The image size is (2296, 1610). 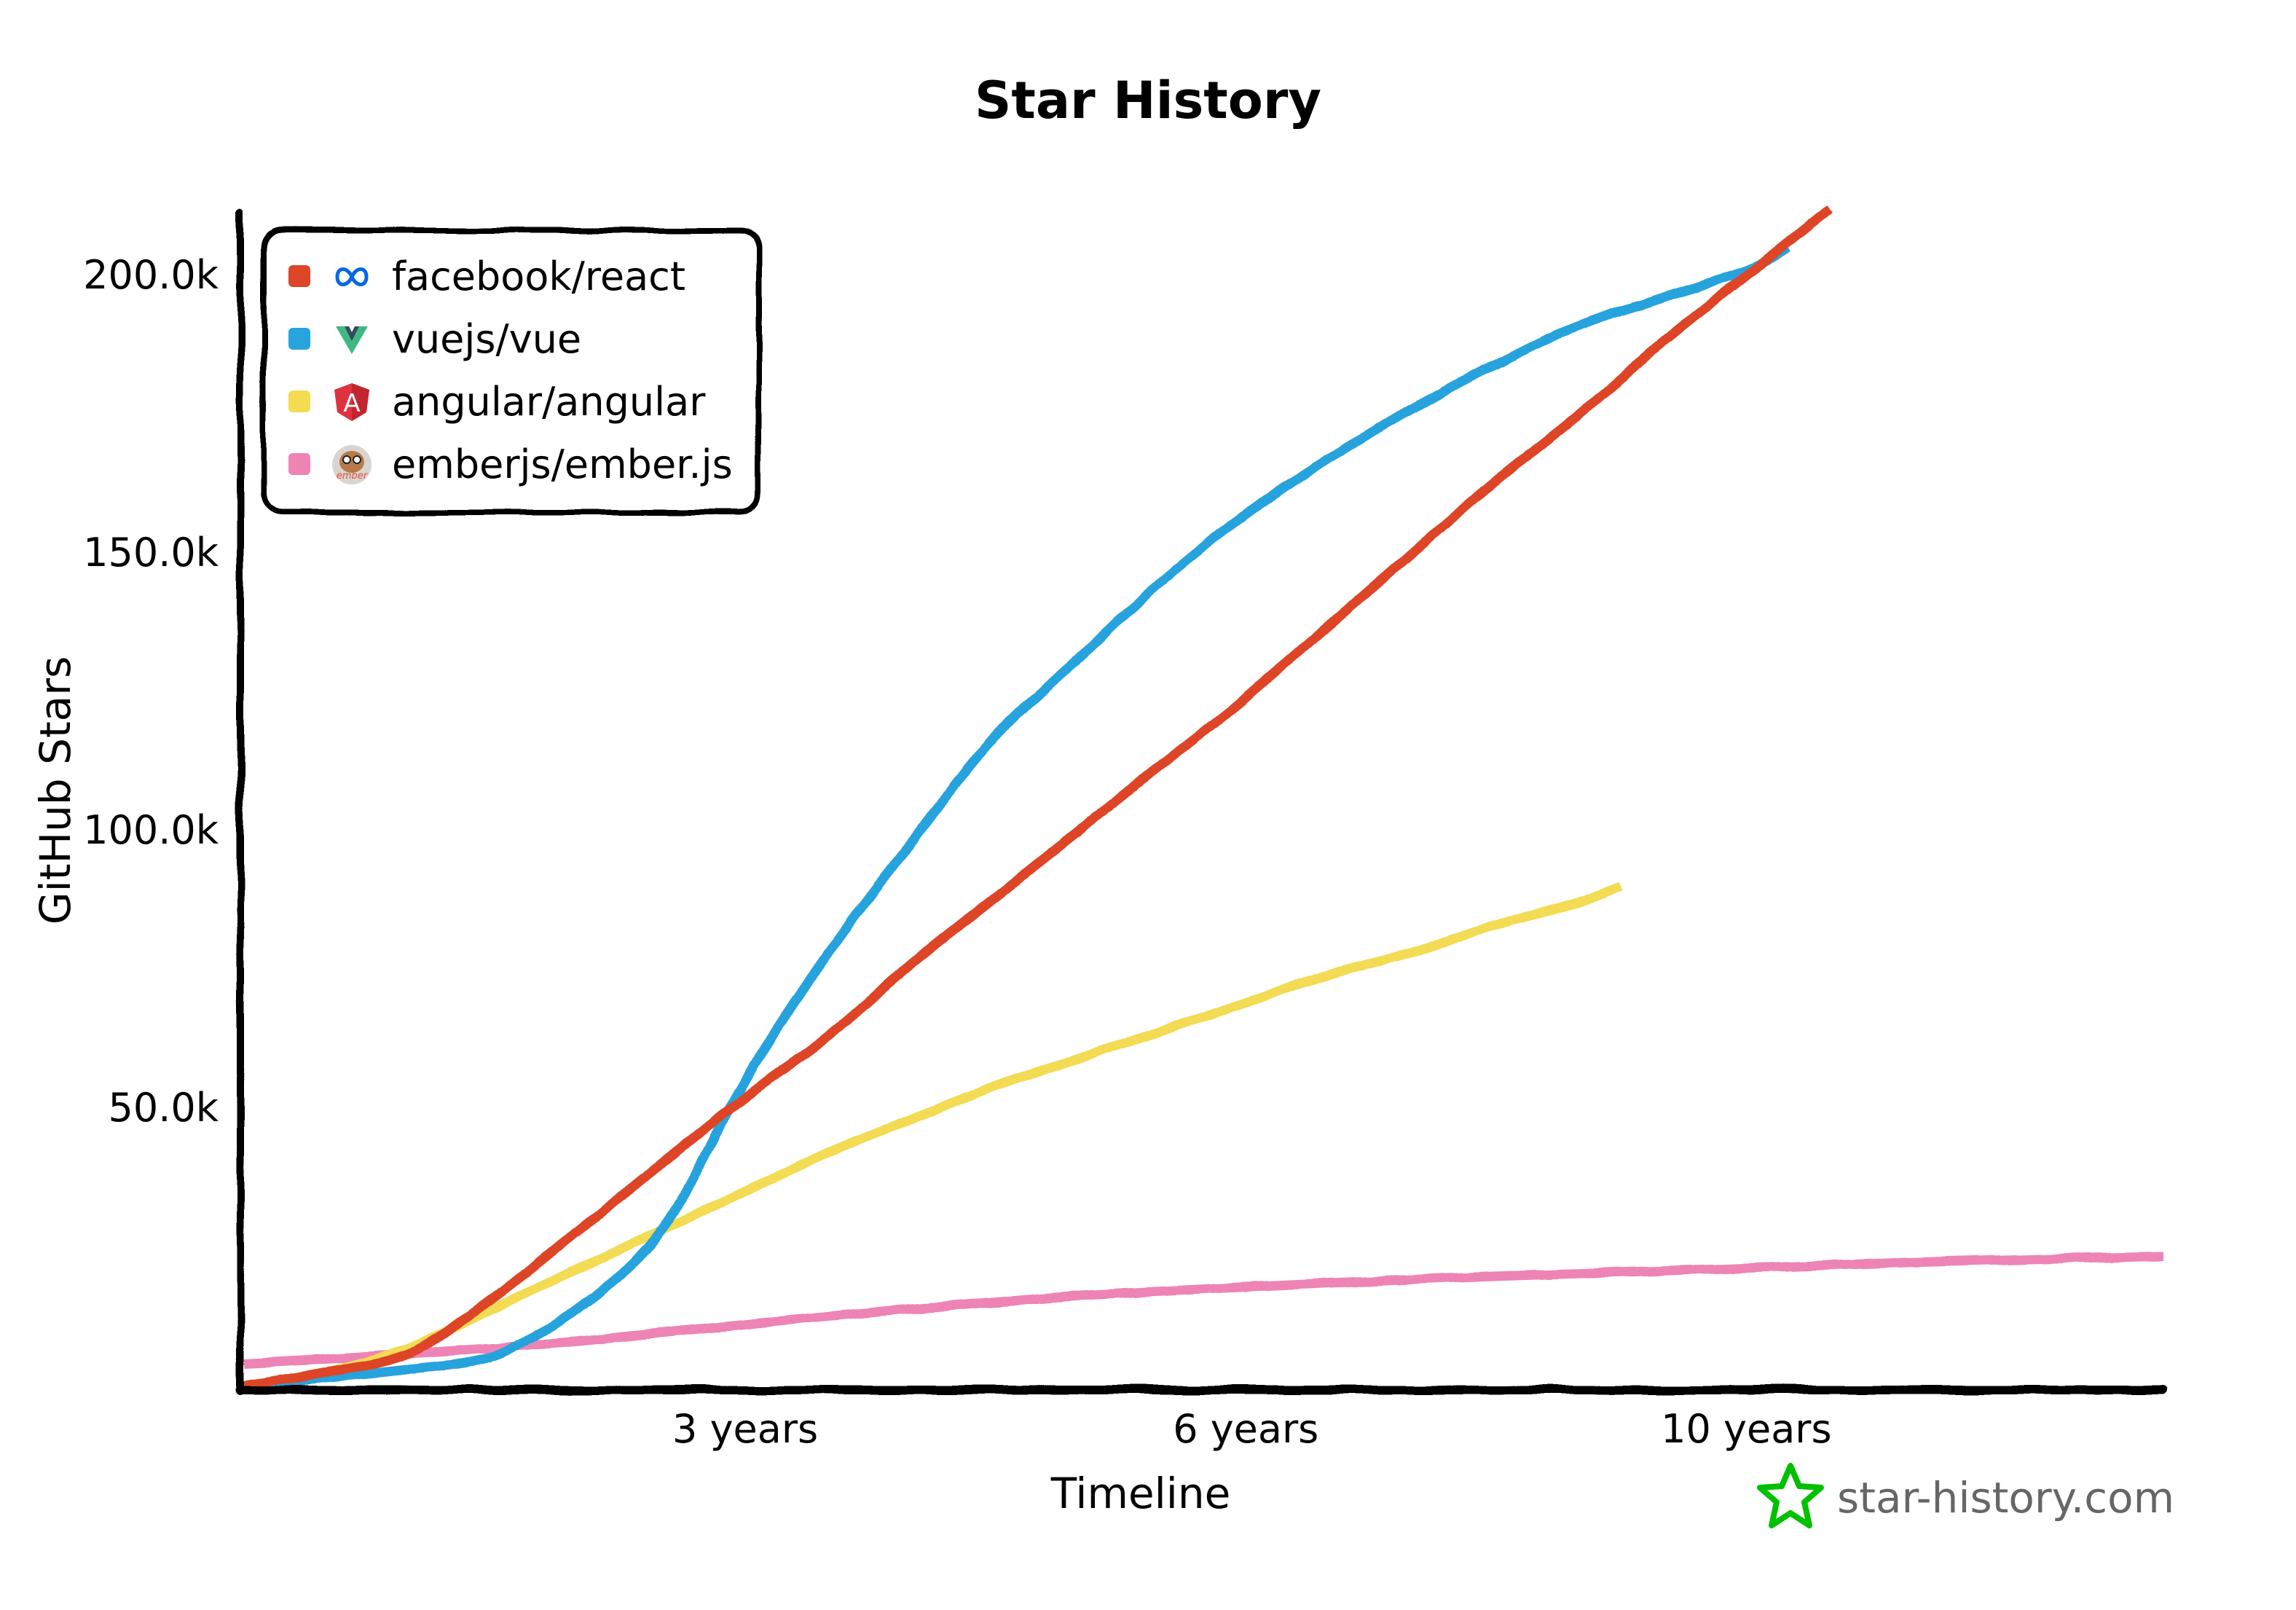 I want to click on x-tick-label: 6 years, so click(x=1245, y=1429).